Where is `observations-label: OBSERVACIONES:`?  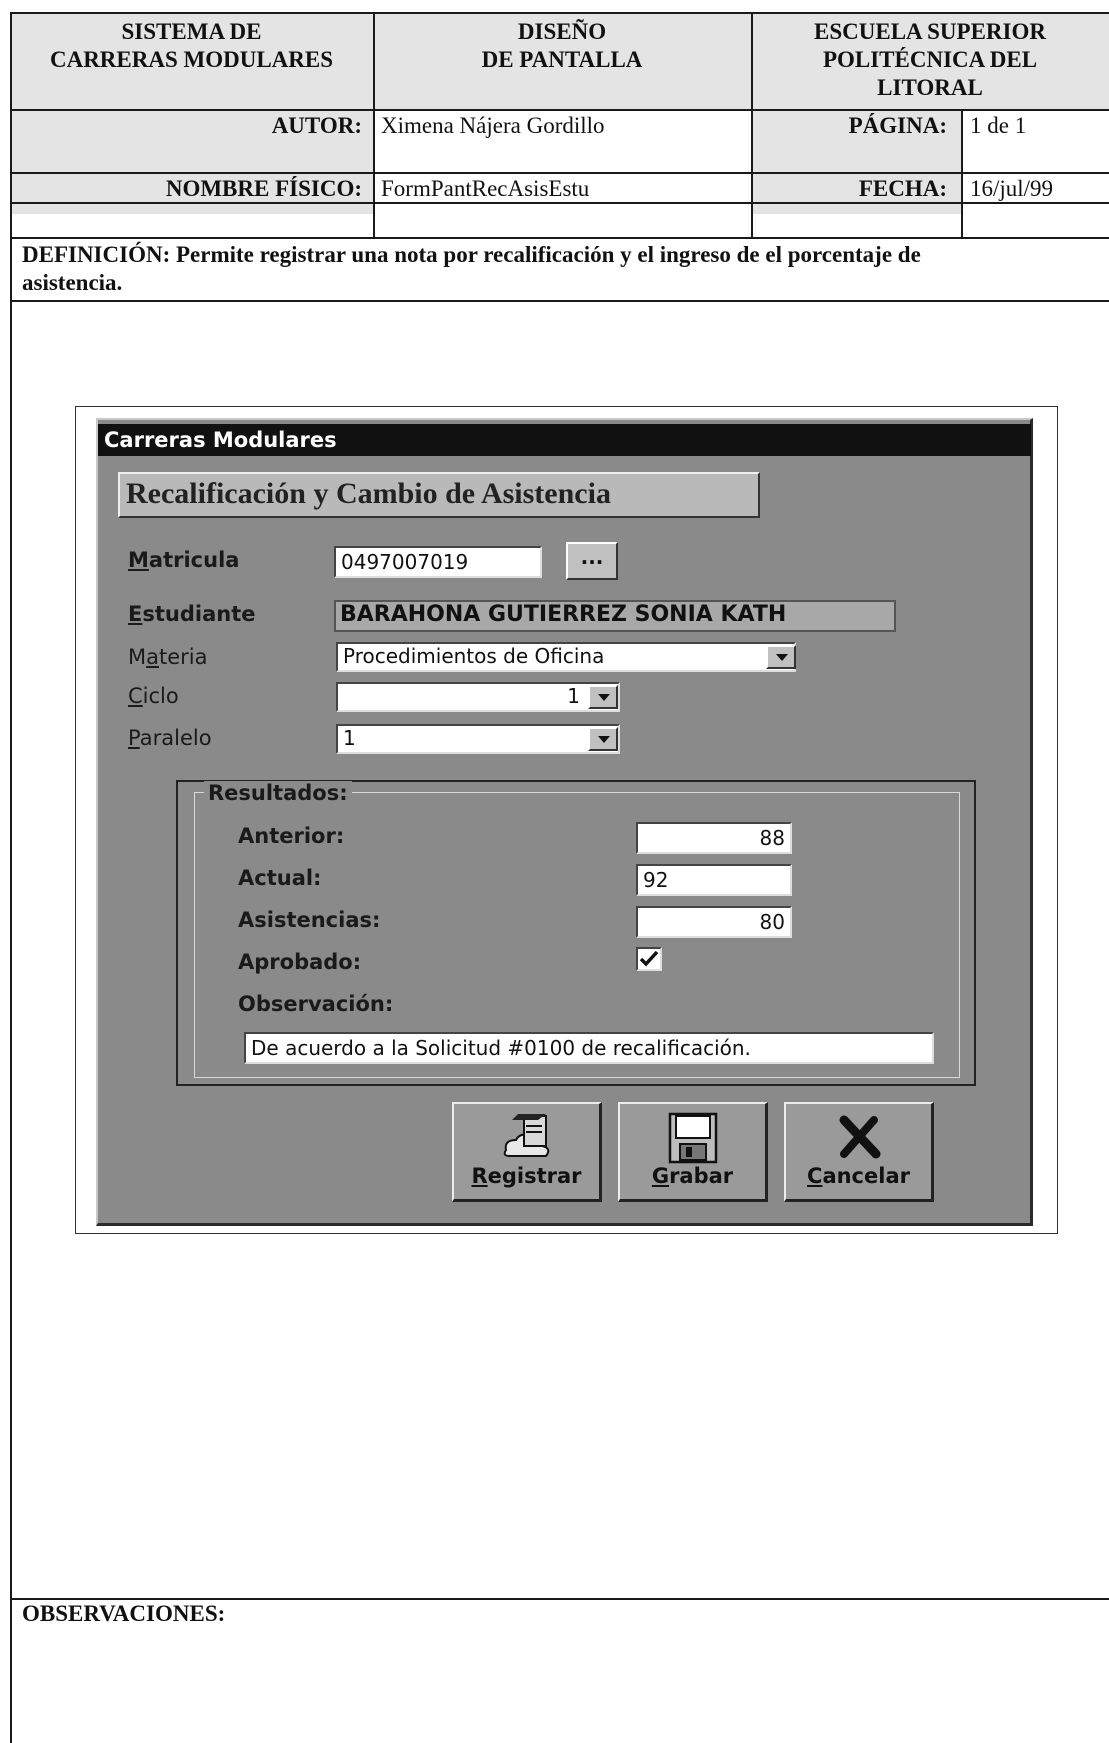 observations-label: OBSERVACIONES: is located at coordinates (124, 1613).